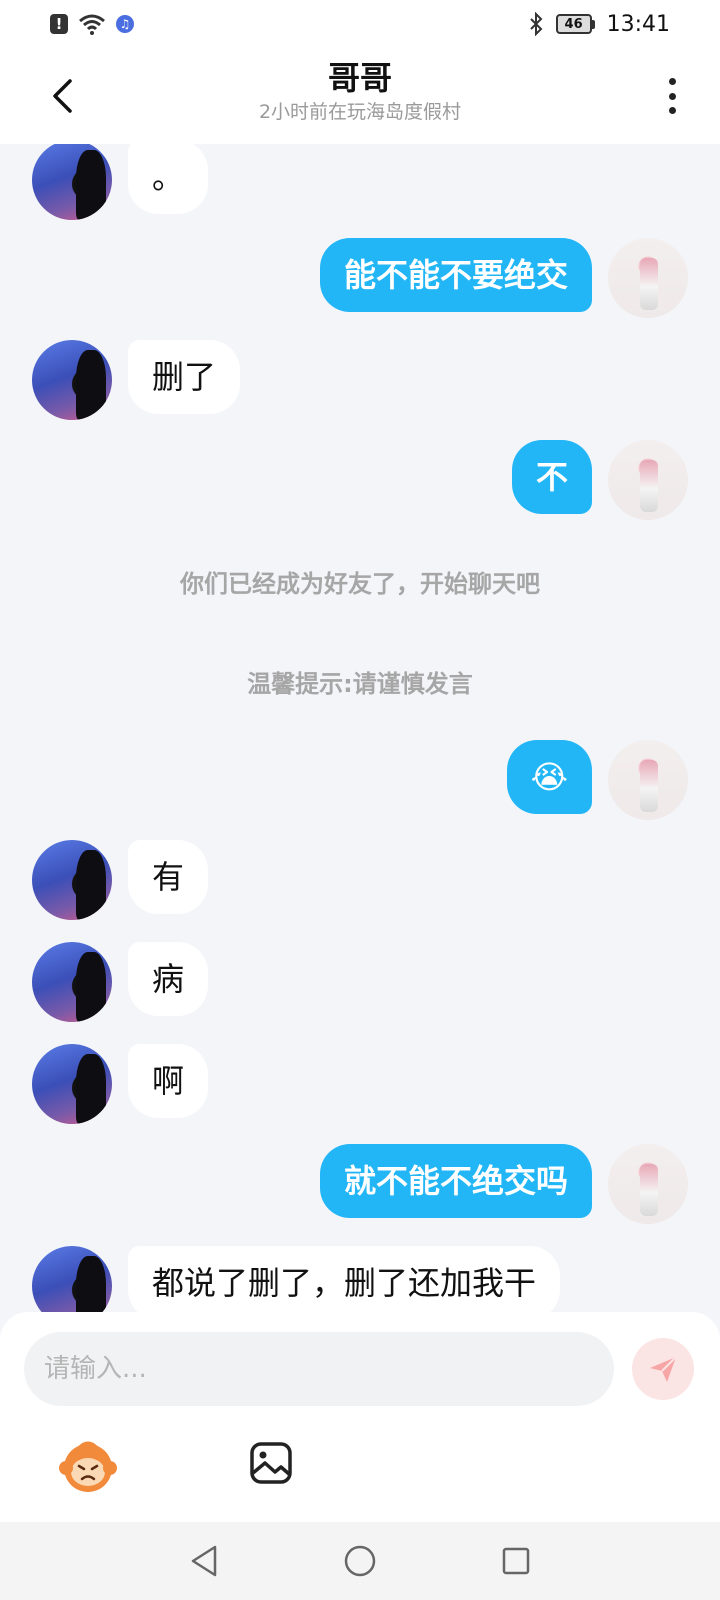  I want to click on message-bubble: 就不能不绝交吗, so click(455, 1181).